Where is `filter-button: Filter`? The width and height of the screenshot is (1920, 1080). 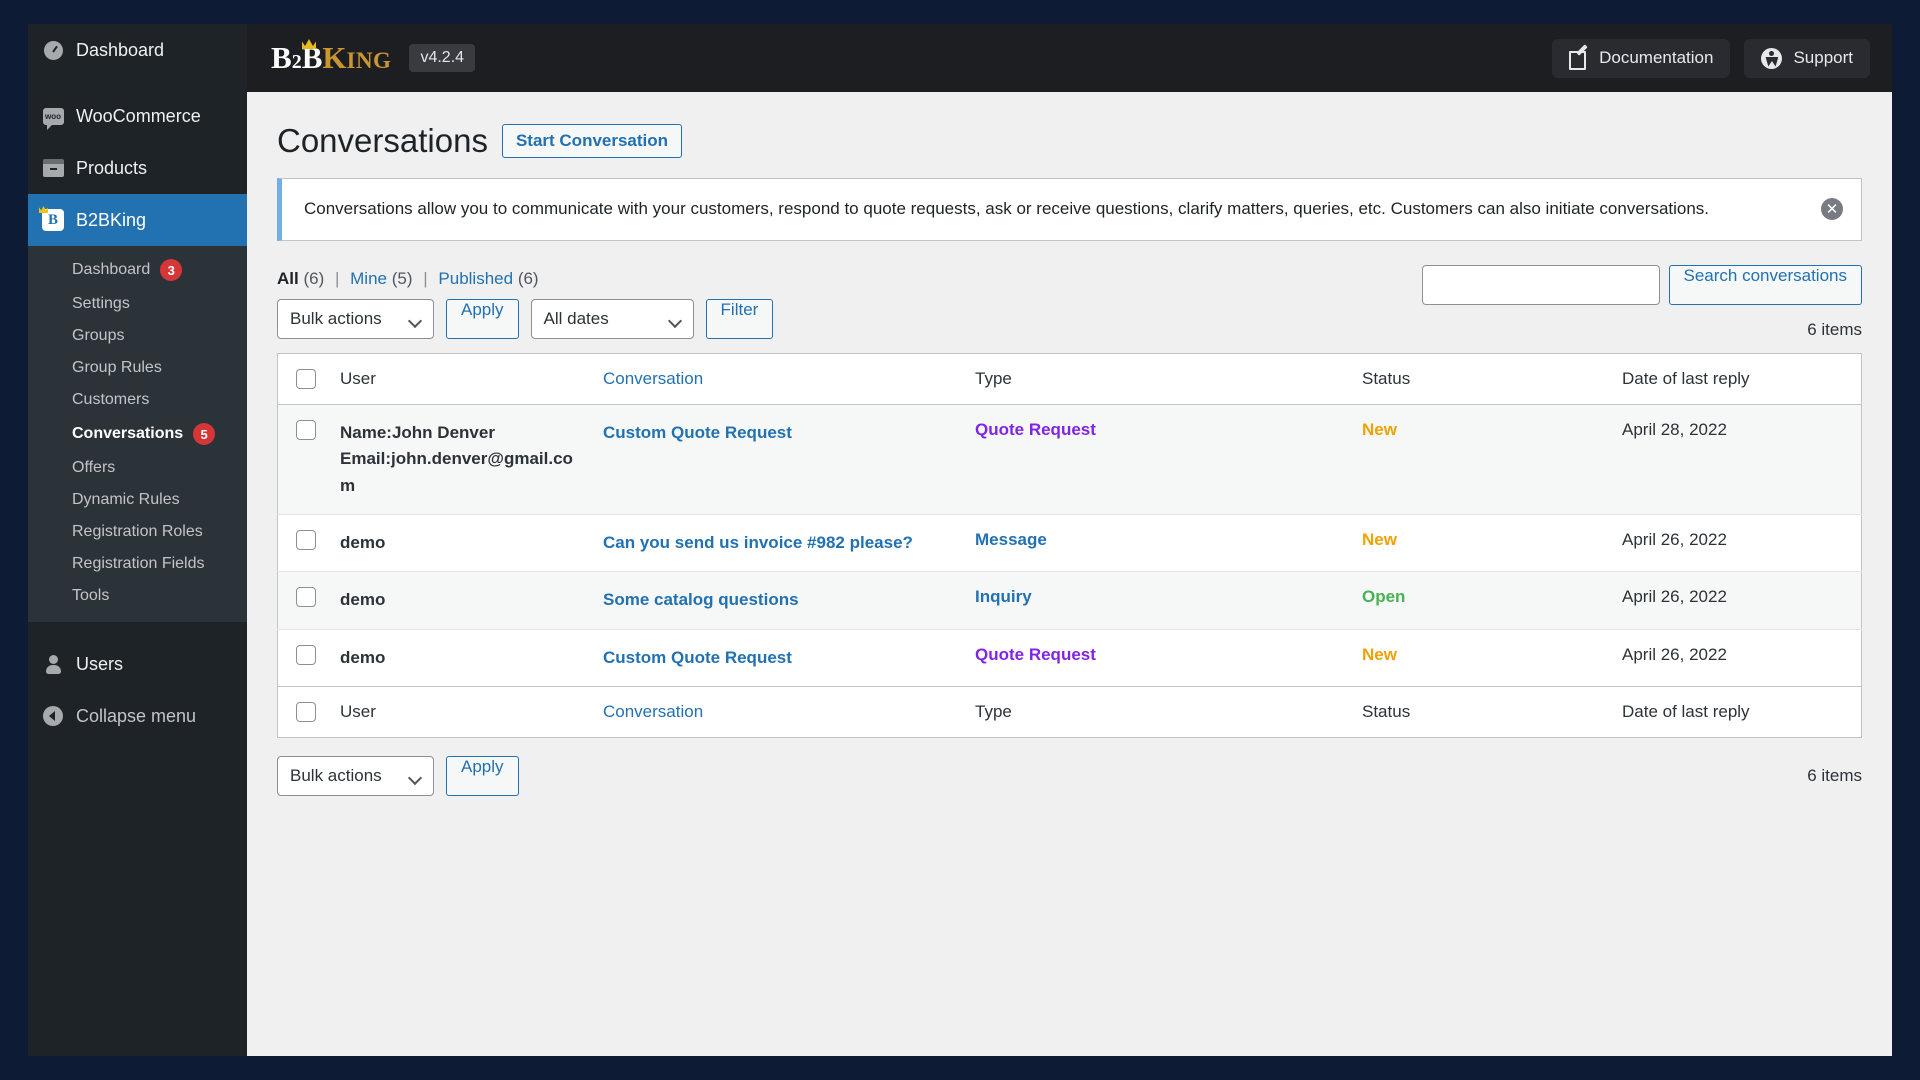
filter-button: Filter is located at coordinates (739, 318).